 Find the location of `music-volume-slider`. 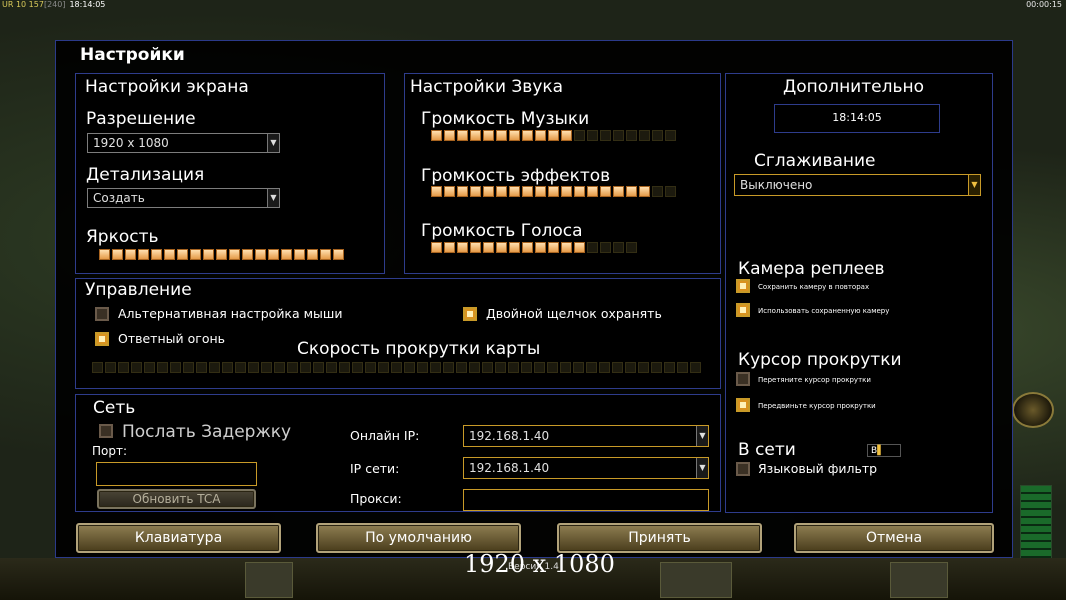

music-volume-slider is located at coordinates (553, 135).